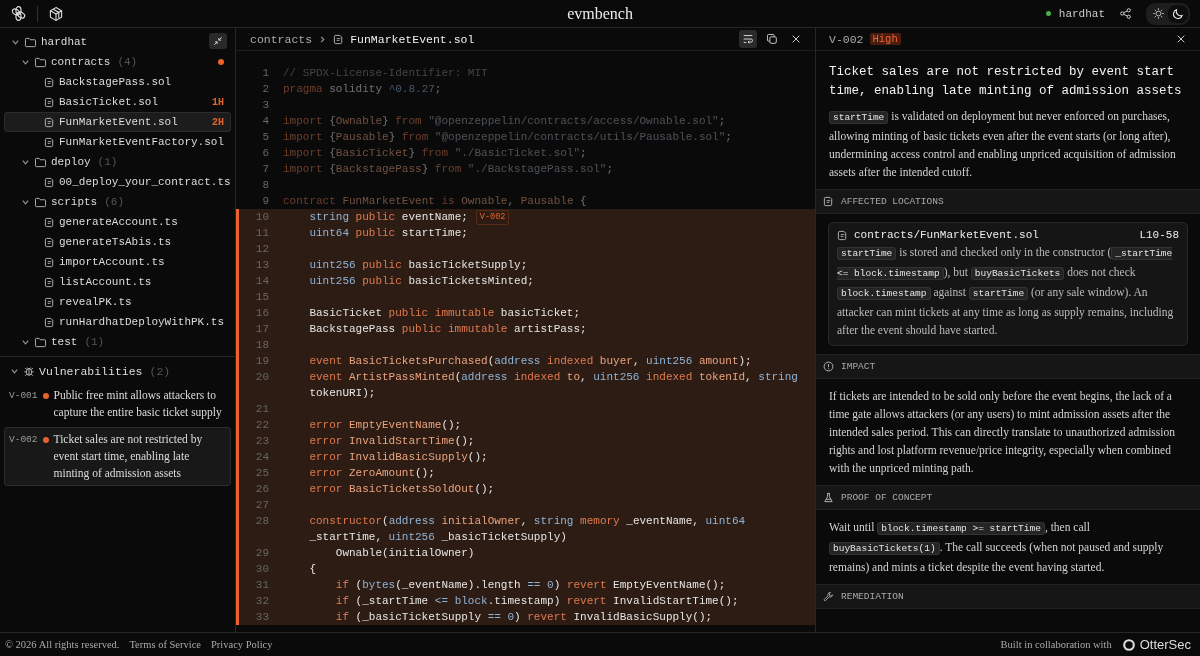  What do you see at coordinates (265, 73) in the screenshot?
I see `line-number: 1` at bounding box center [265, 73].